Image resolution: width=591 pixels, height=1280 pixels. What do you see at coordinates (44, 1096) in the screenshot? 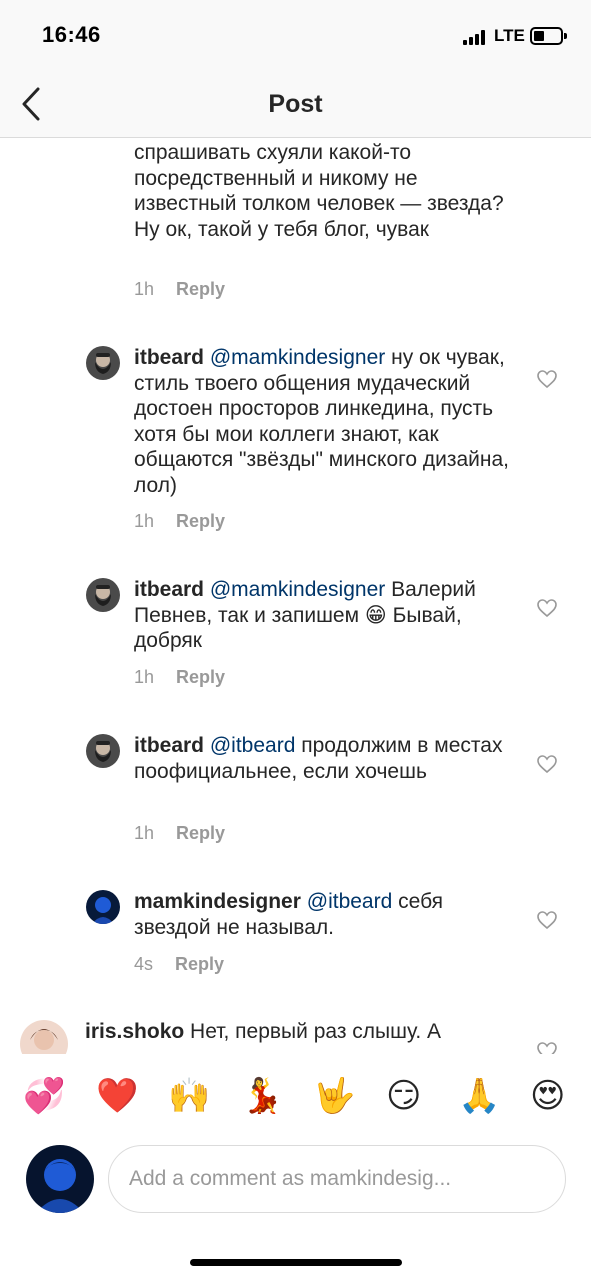
I see `emoji-two-hearts: 💞` at bounding box center [44, 1096].